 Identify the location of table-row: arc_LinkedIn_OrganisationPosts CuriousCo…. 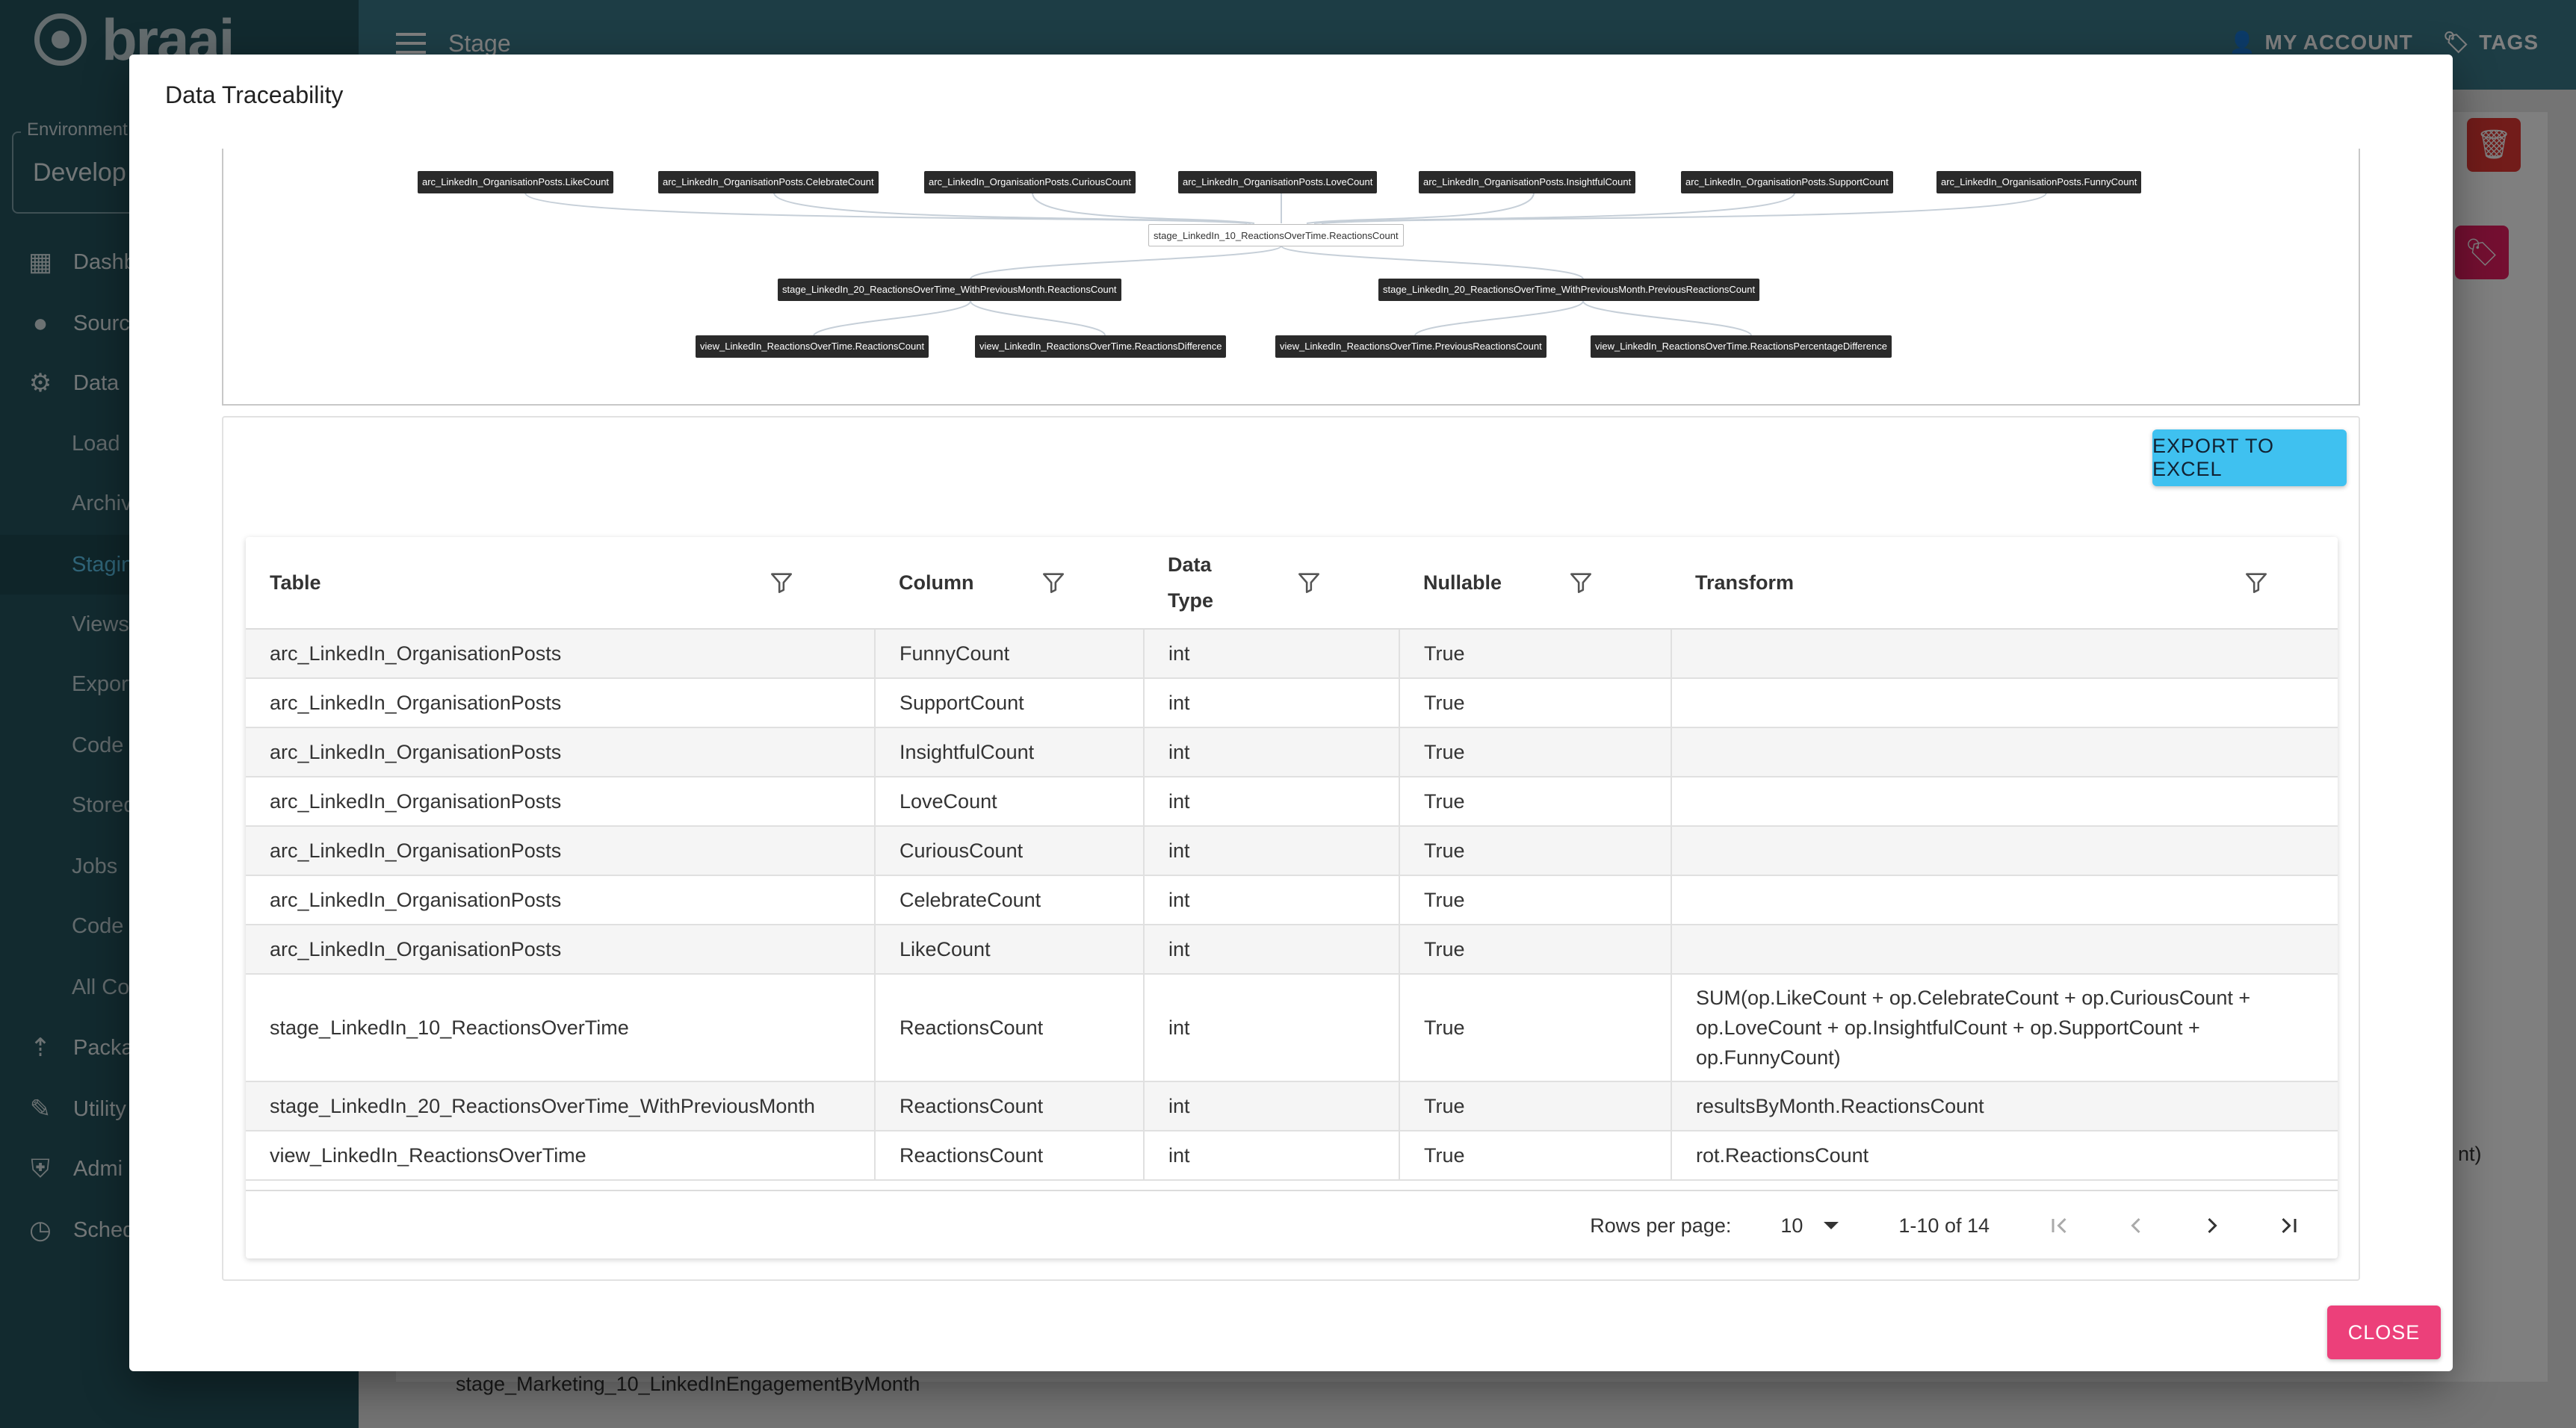
(1292, 851).